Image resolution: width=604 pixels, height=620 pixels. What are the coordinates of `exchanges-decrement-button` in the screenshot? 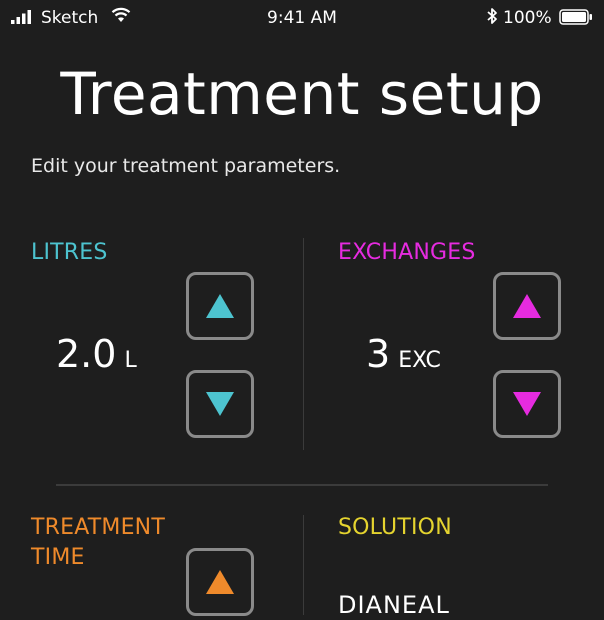 It's located at (527, 404).